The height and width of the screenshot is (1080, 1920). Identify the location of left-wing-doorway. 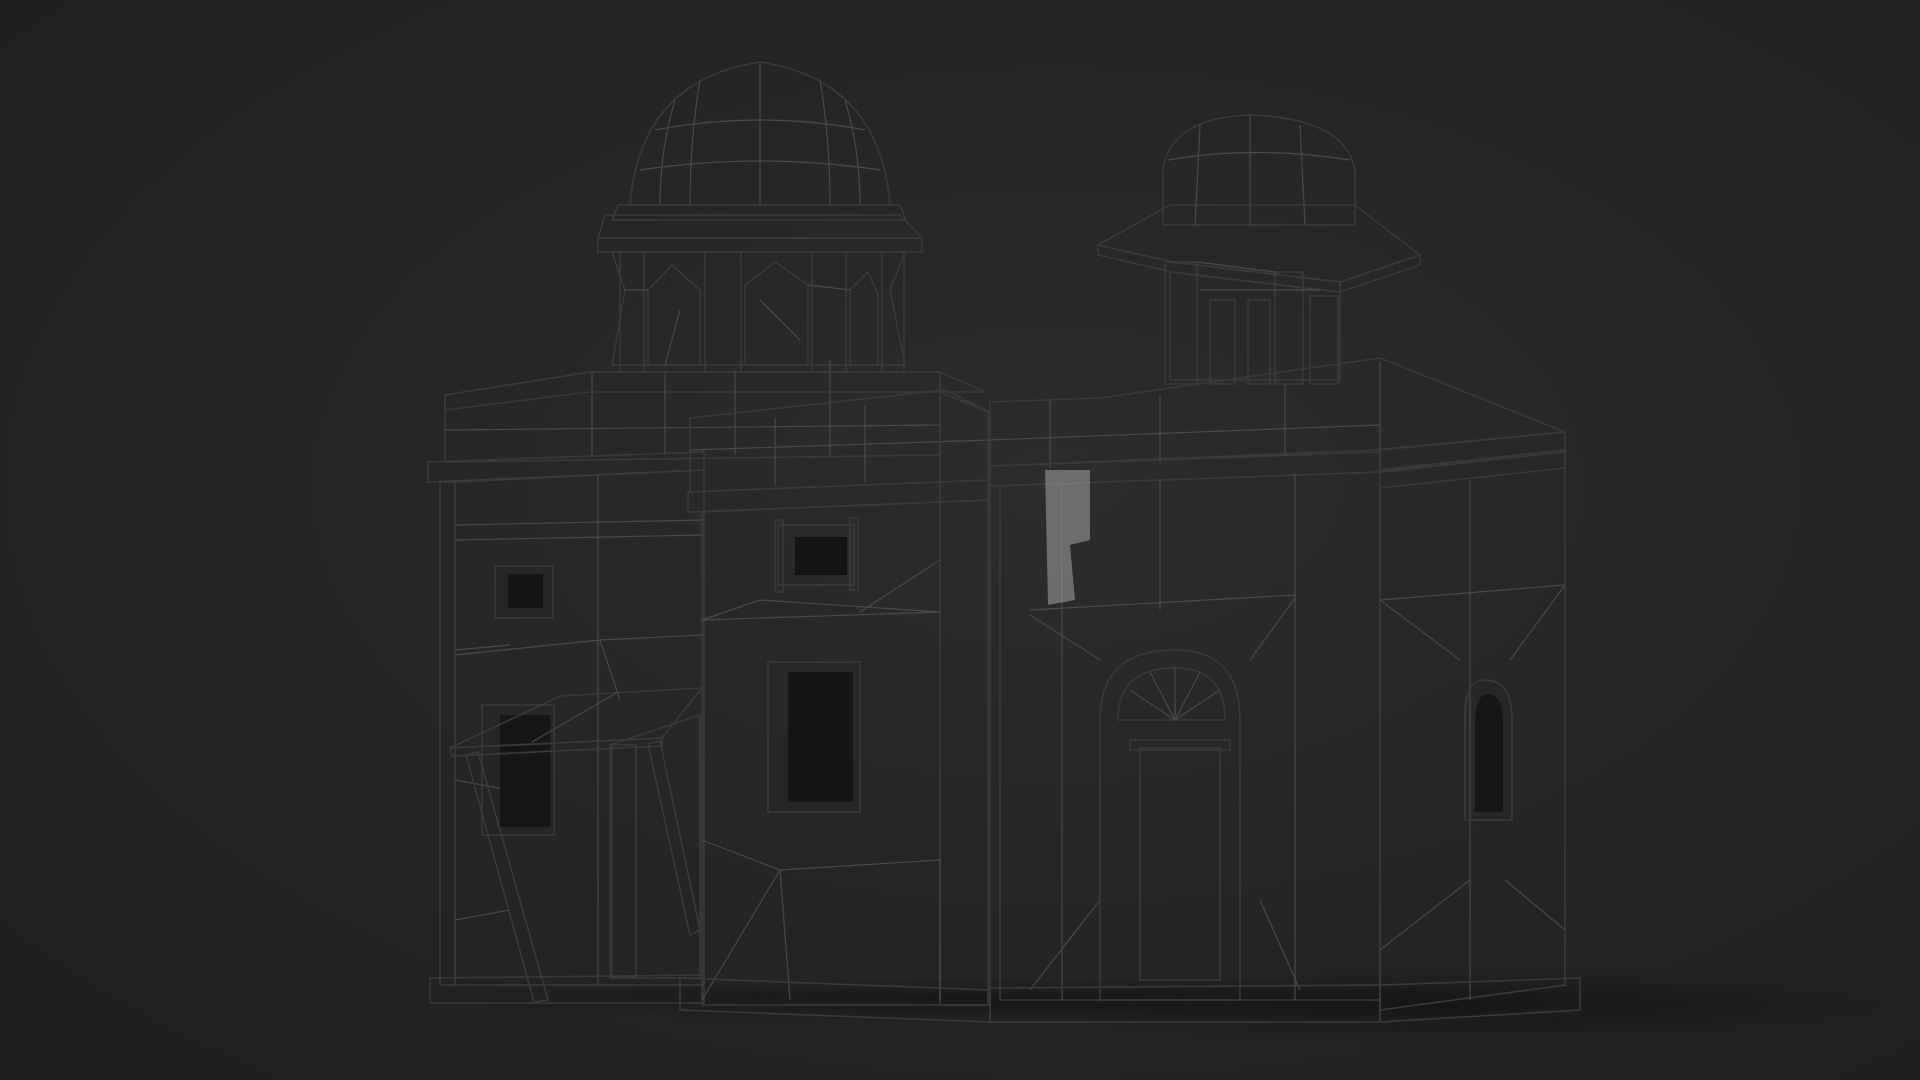
(655, 846).